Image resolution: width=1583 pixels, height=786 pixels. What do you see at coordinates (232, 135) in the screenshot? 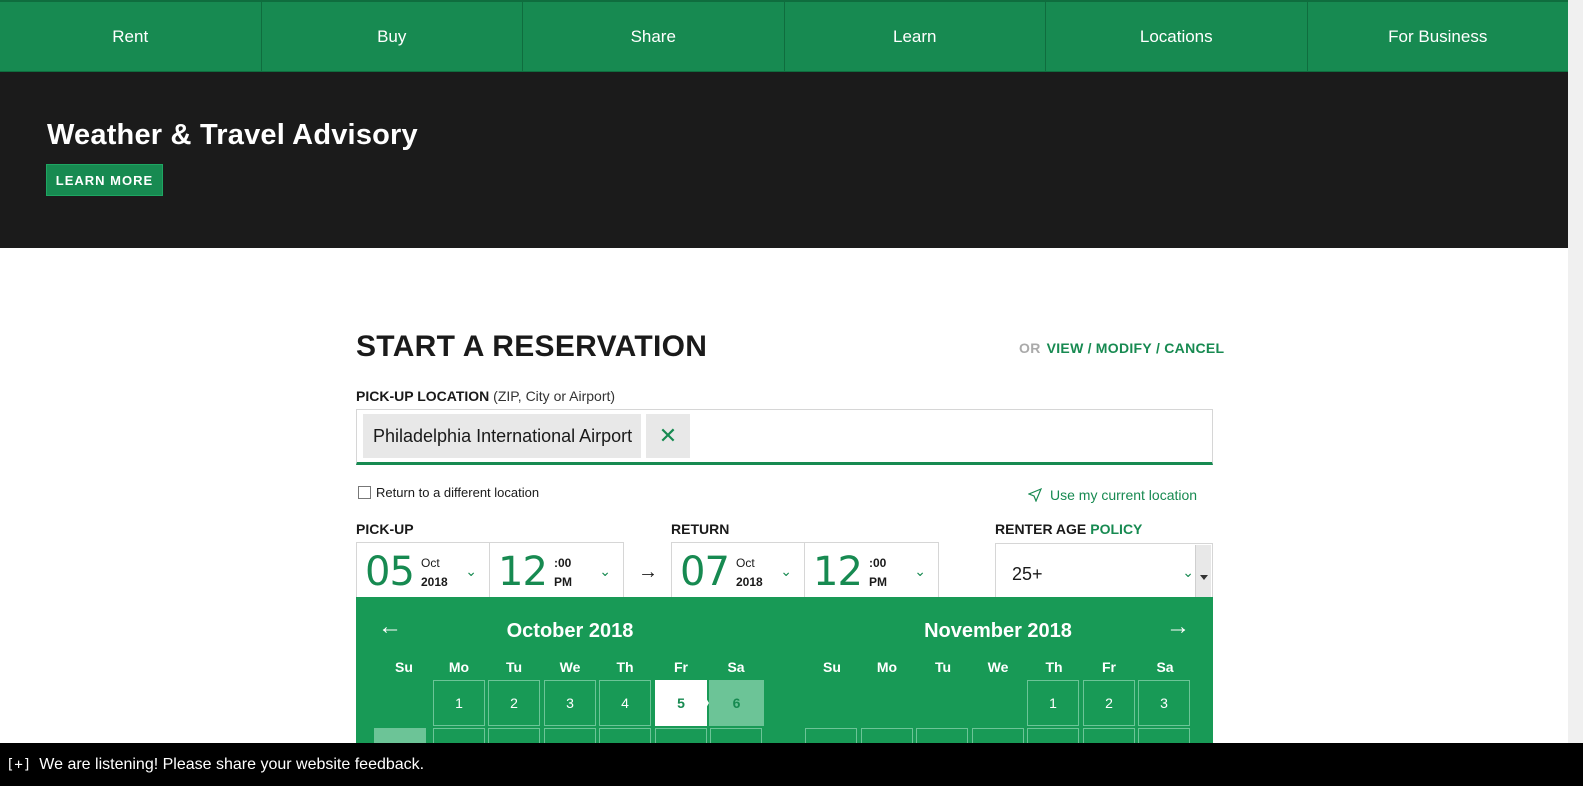
I see `advisory-title: Weather & Travel Advisory` at bounding box center [232, 135].